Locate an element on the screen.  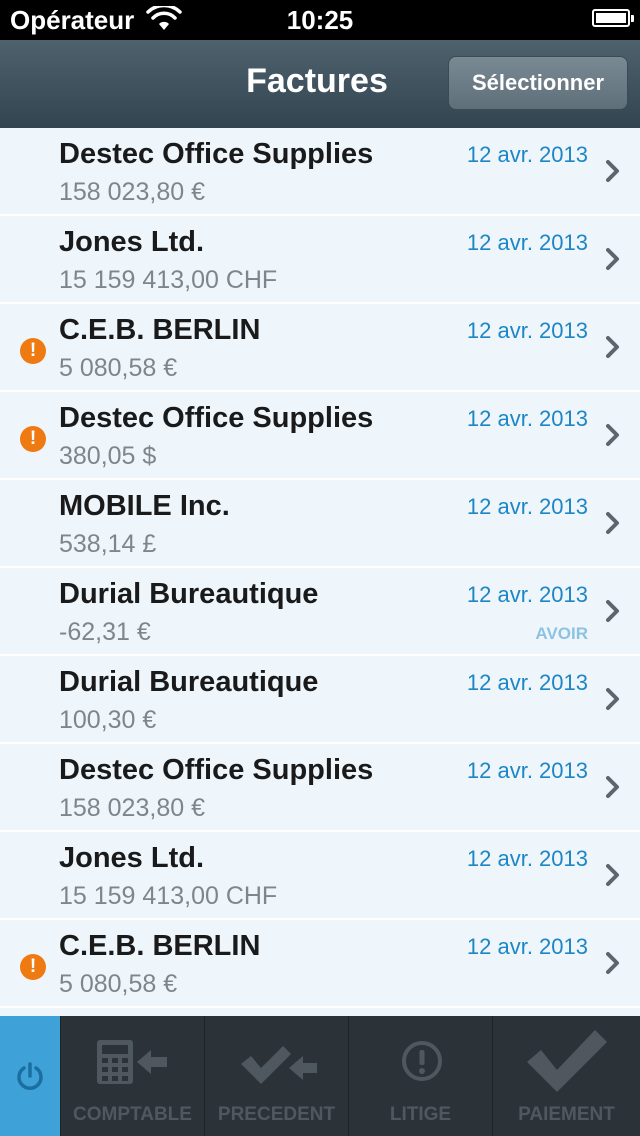
navigation-bar: Factures Sélectionner is located at coordinates (320, 84).